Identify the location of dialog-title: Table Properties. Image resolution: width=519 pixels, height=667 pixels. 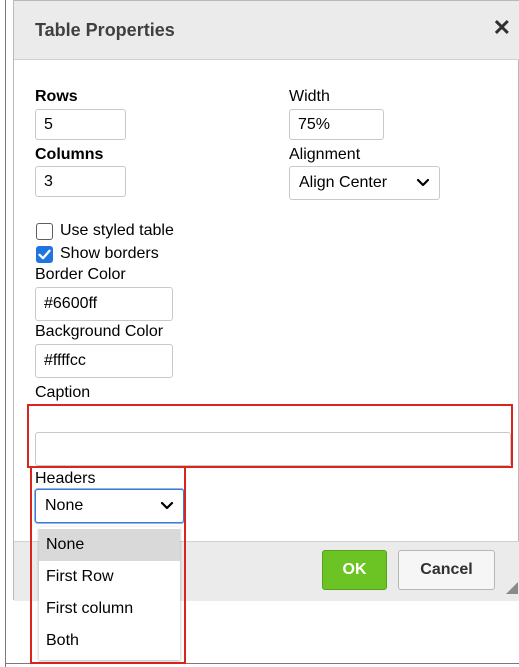
(105, 30).